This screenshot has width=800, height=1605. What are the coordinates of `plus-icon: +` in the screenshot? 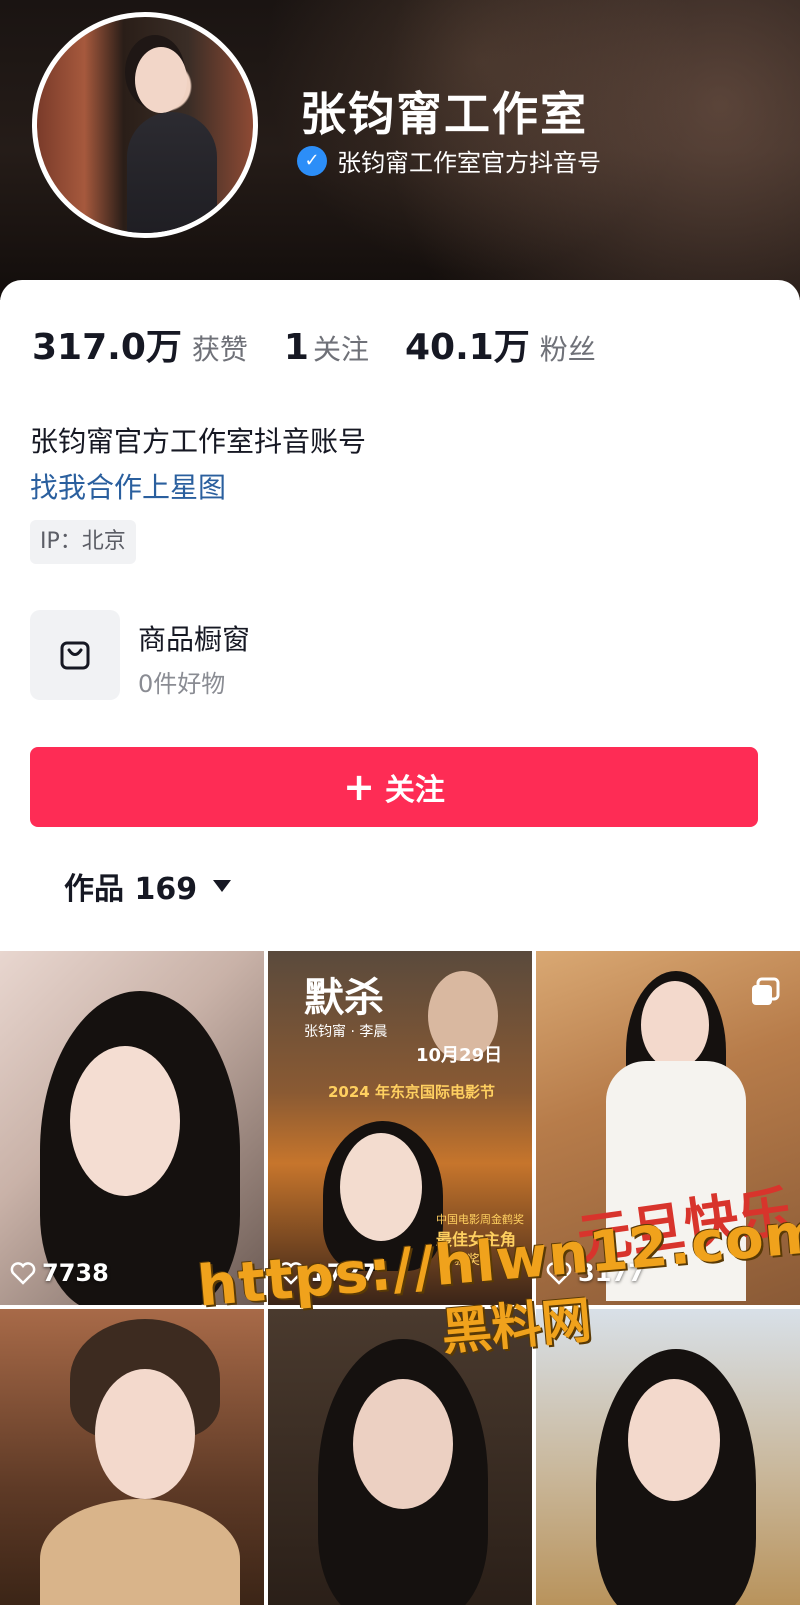 It's located at (359, 787).